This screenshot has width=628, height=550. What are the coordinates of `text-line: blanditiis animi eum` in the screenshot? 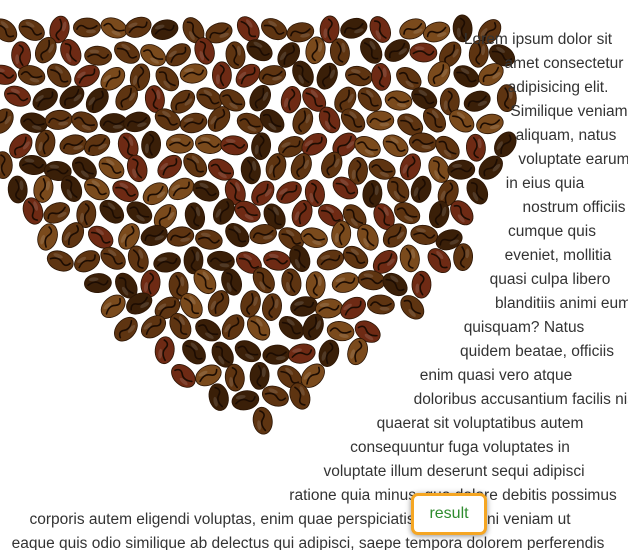 It's located at (561, 303).